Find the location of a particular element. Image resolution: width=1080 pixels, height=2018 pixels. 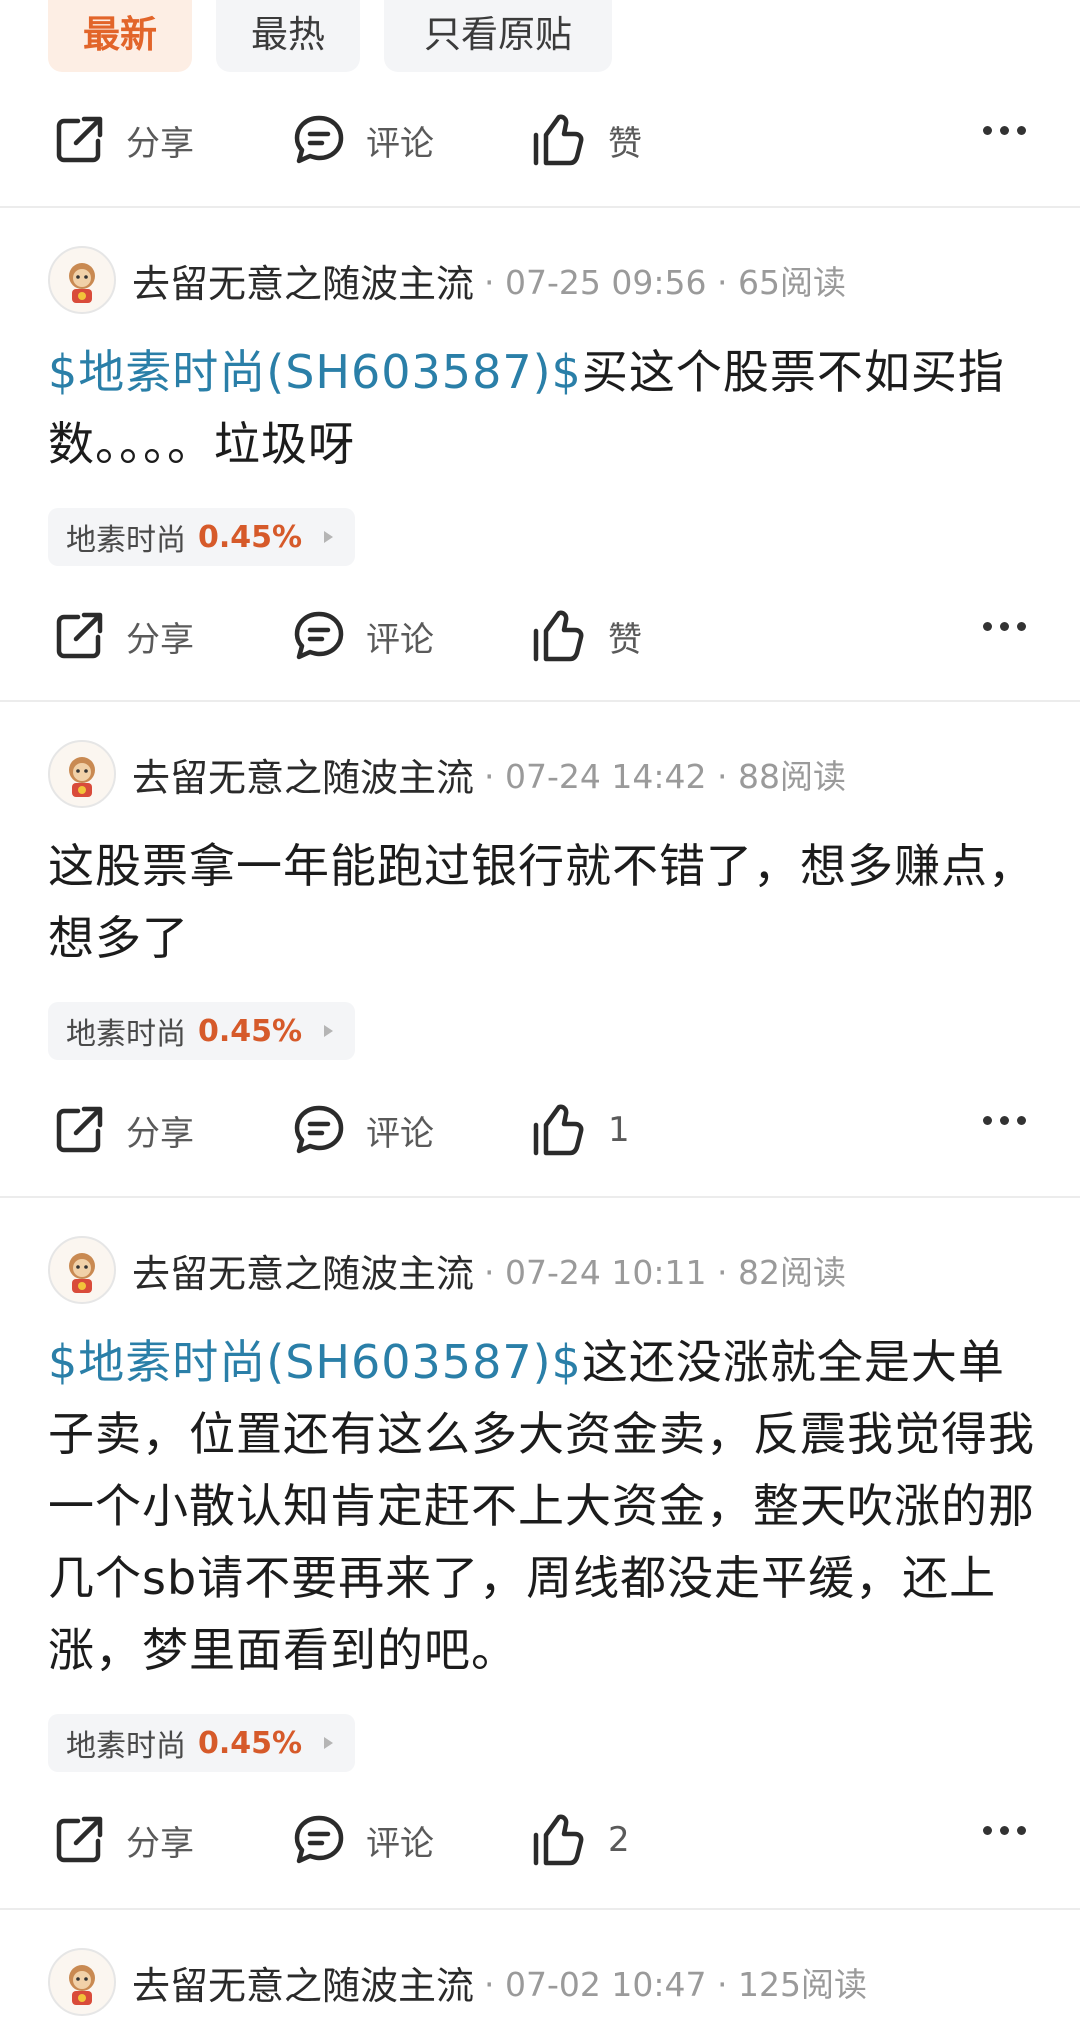

post-meta: · 07-02 10:47 · 125阅读 is located at coordinates (675, 1984).